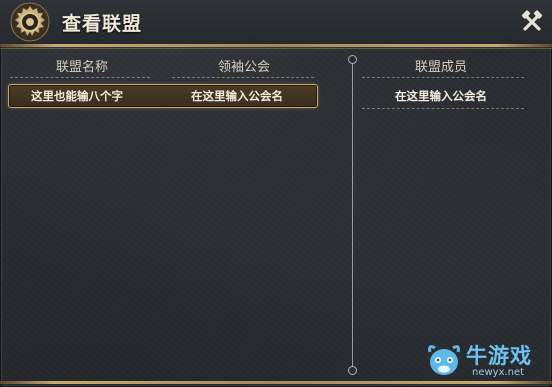  I want to click on gear-emblem-icon, so click(30, 22).